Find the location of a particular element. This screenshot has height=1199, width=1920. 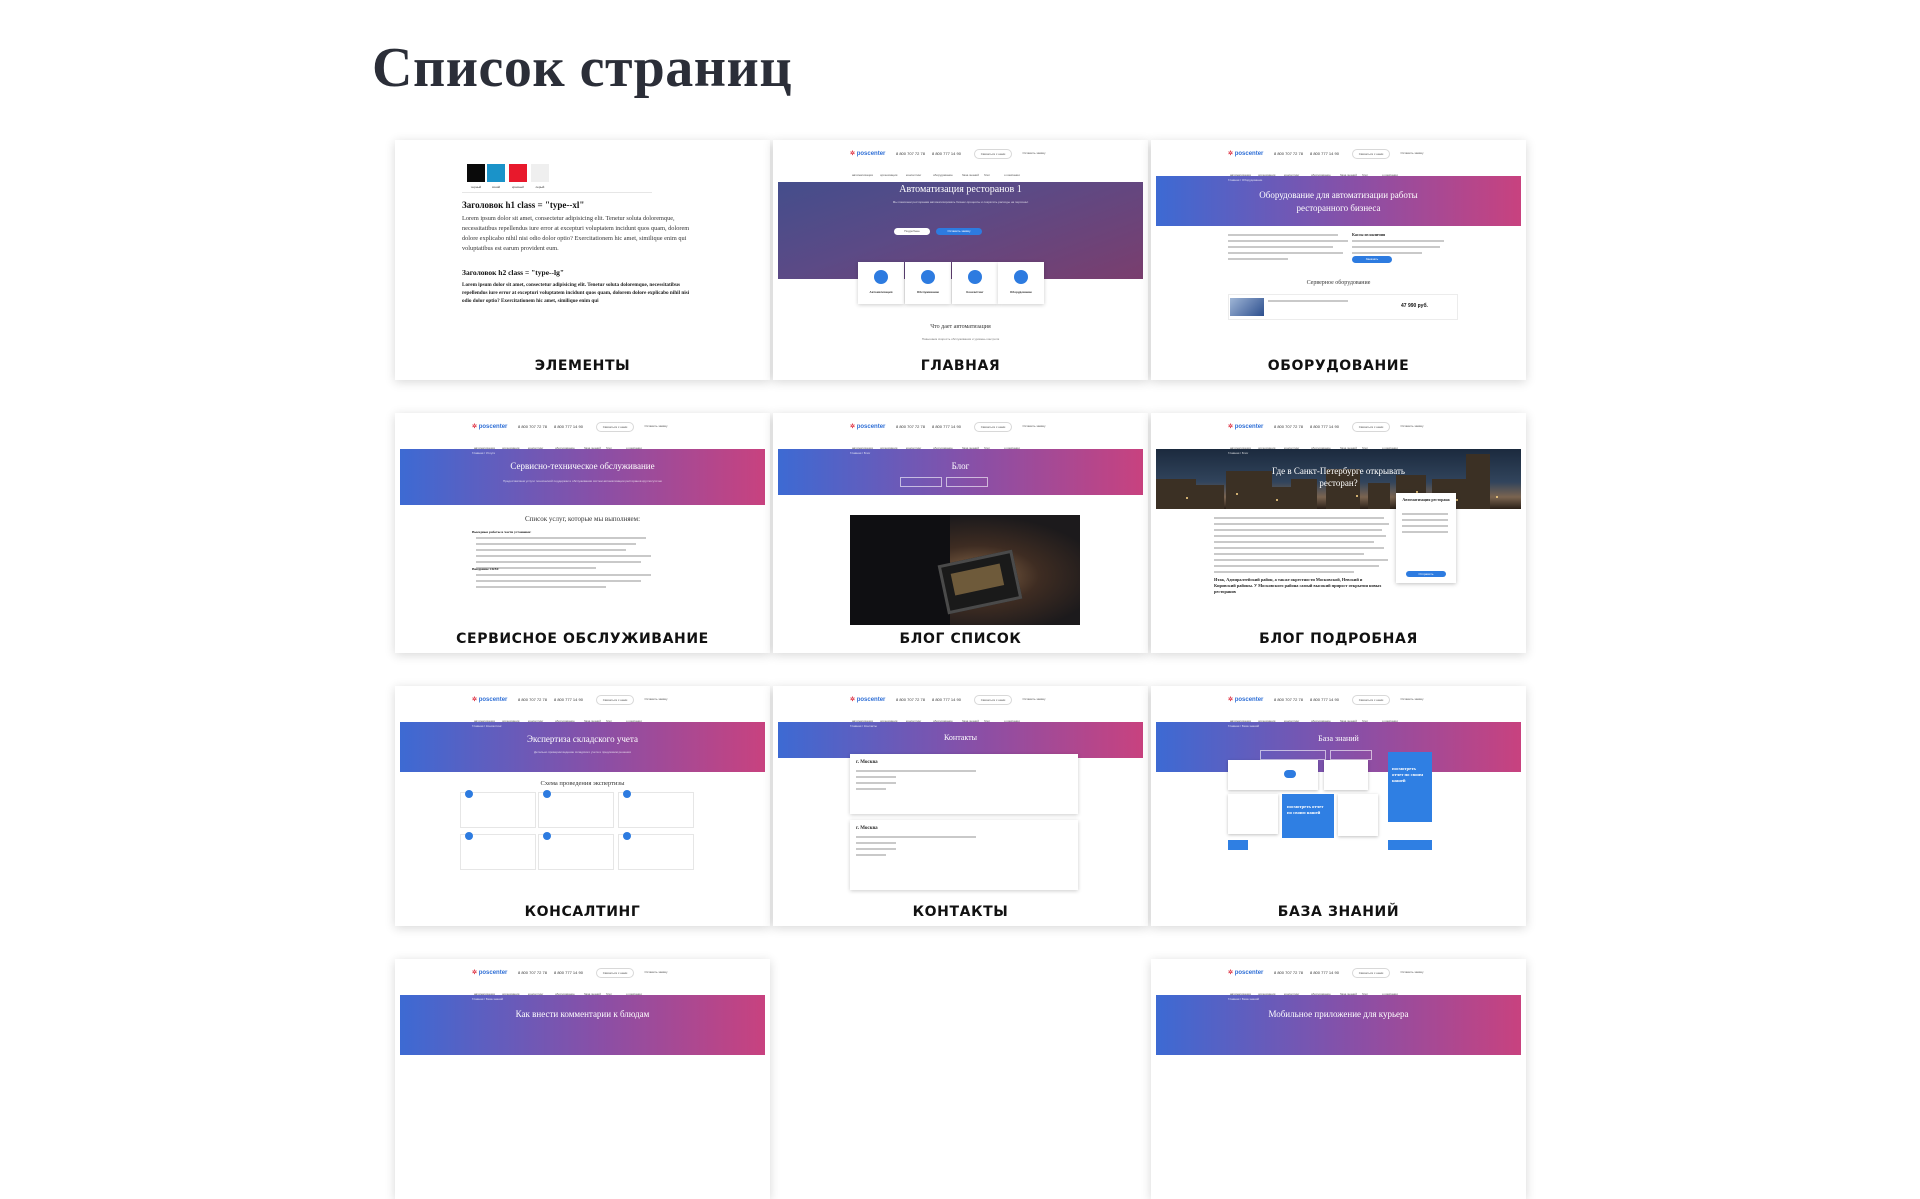

page-card-label: КОНТАКТЫ is located at coordinates (960, 911).